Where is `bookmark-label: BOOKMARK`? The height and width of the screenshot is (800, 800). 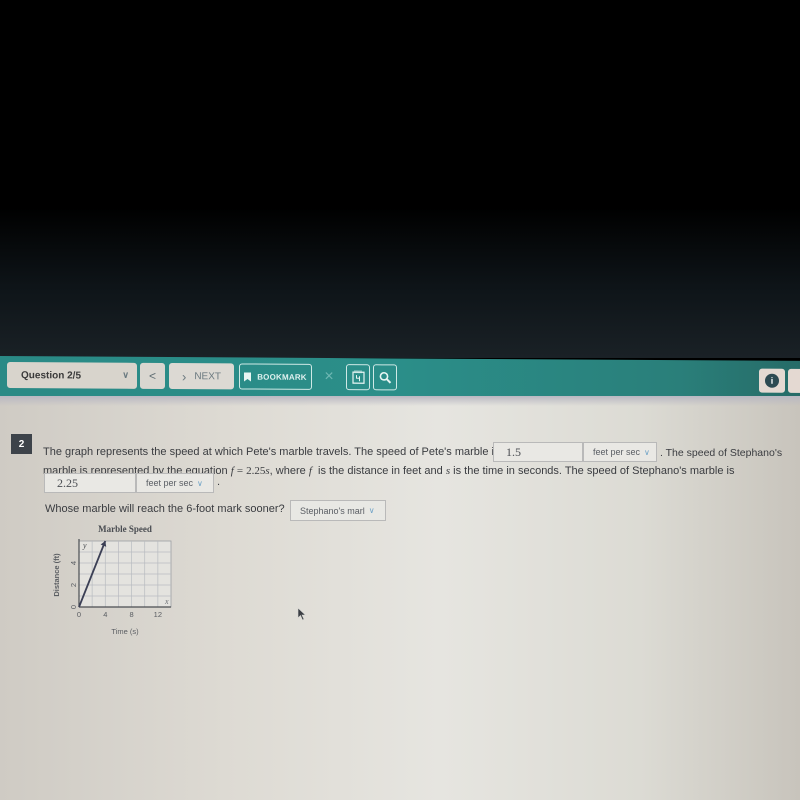
bookmark-label: BOOKMARK is located at coordinates (282, 377).